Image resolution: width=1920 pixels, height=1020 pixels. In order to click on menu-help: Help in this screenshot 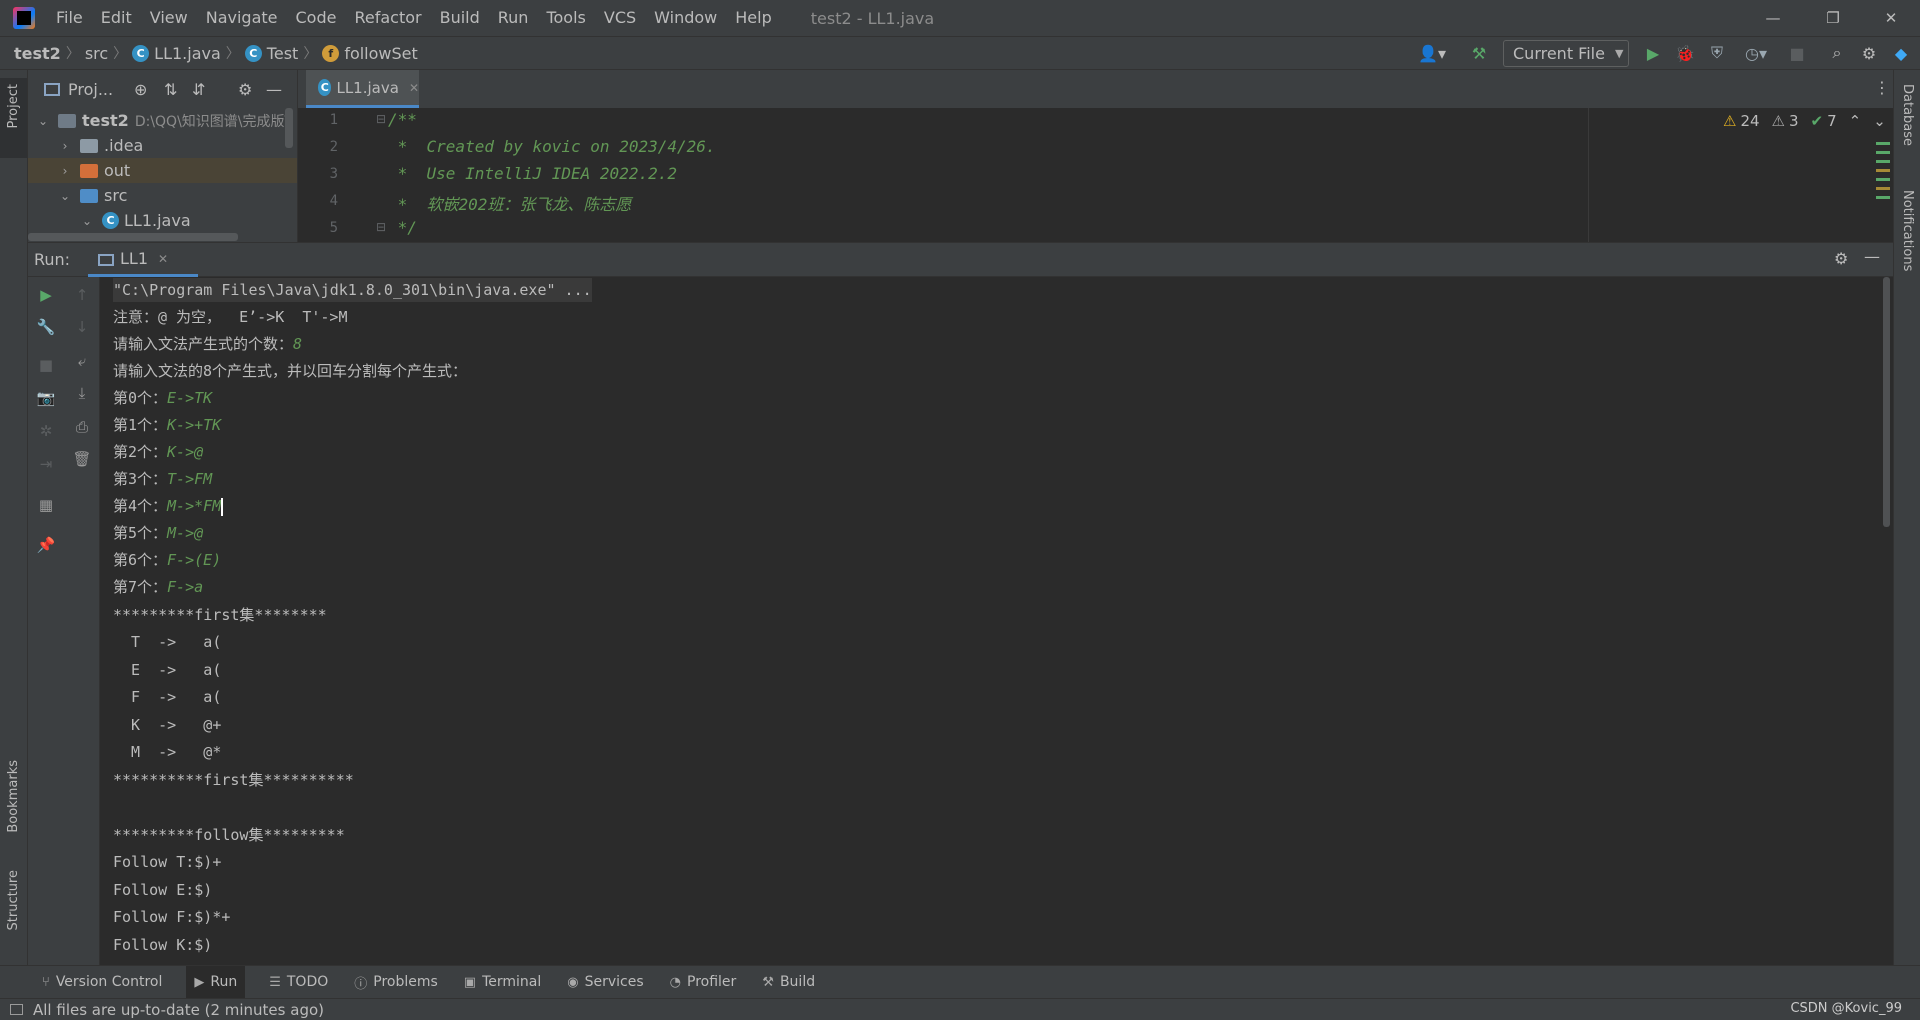, I will do `click(753, 18)`.